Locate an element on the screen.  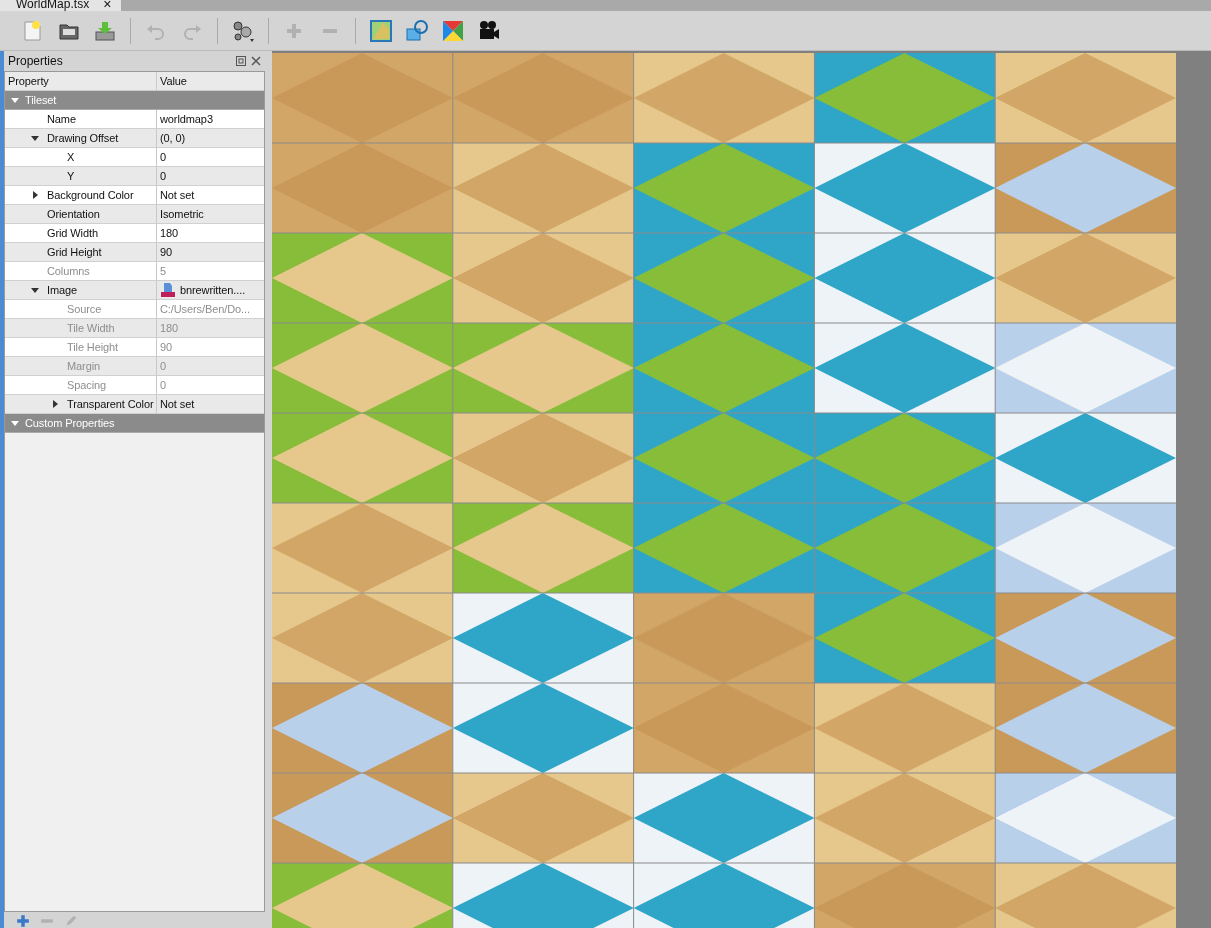
property-name: Tile Height is located at coordinates (92, 347).